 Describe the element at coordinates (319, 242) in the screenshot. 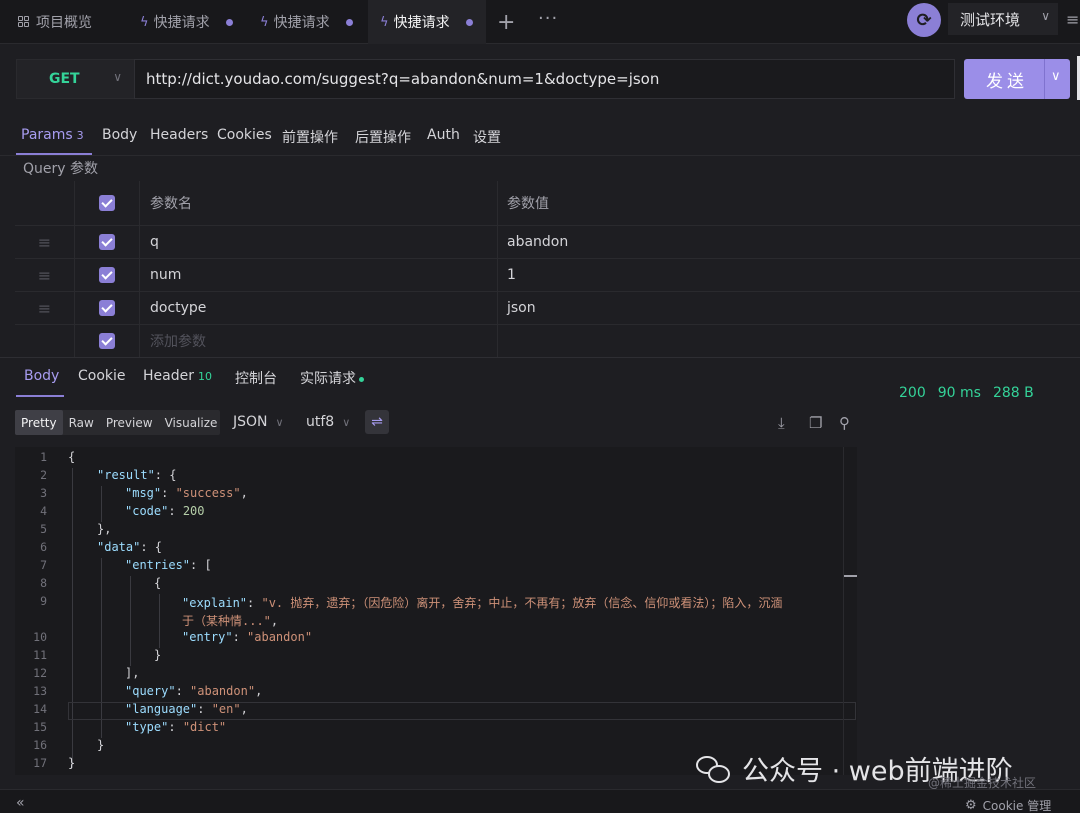

I see `param-name-cell: q` at that location.